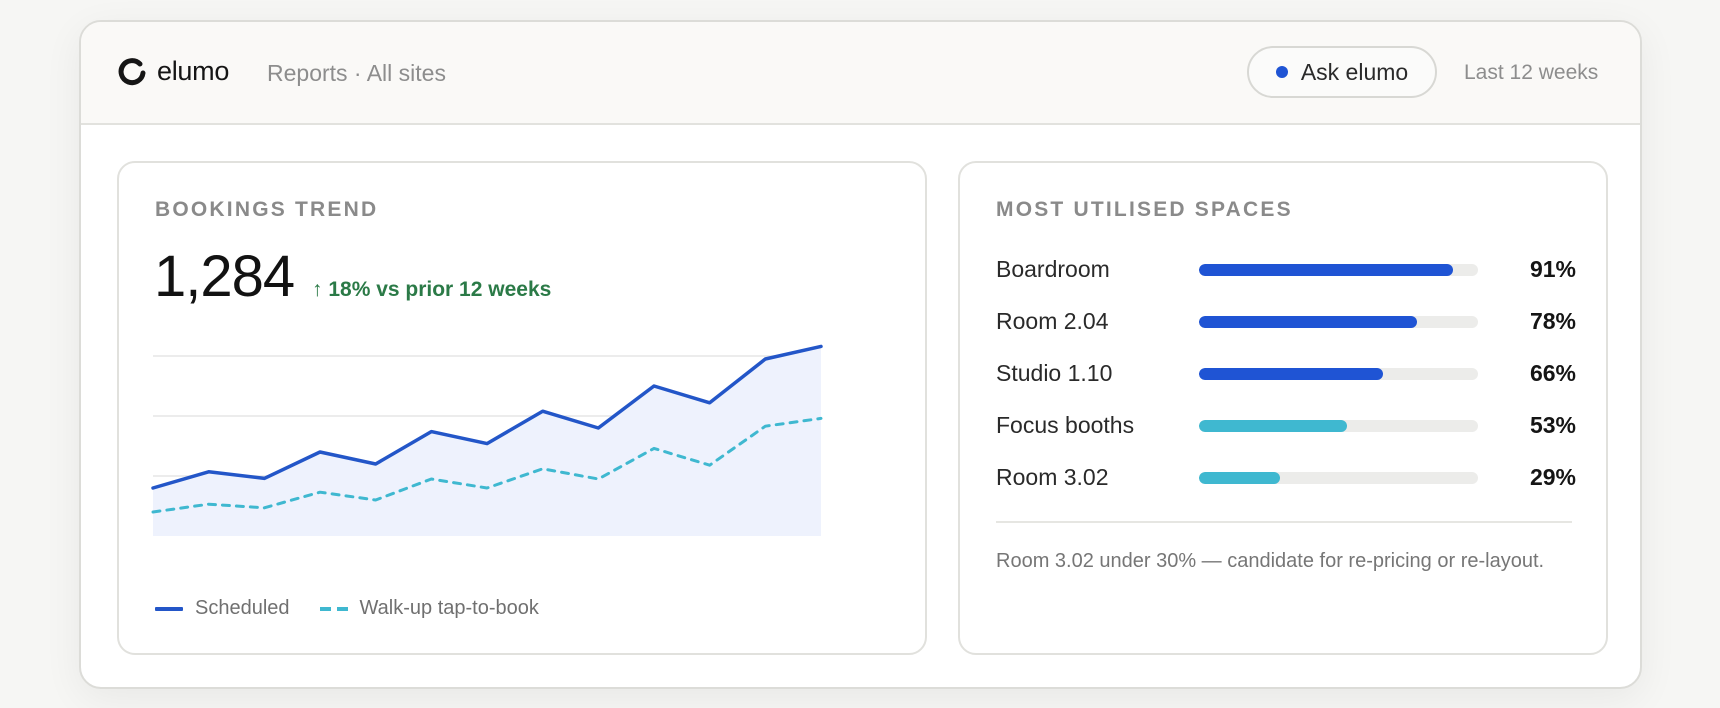  I want to click on space-row: Room 3.02 29%, so click(1286, 490).